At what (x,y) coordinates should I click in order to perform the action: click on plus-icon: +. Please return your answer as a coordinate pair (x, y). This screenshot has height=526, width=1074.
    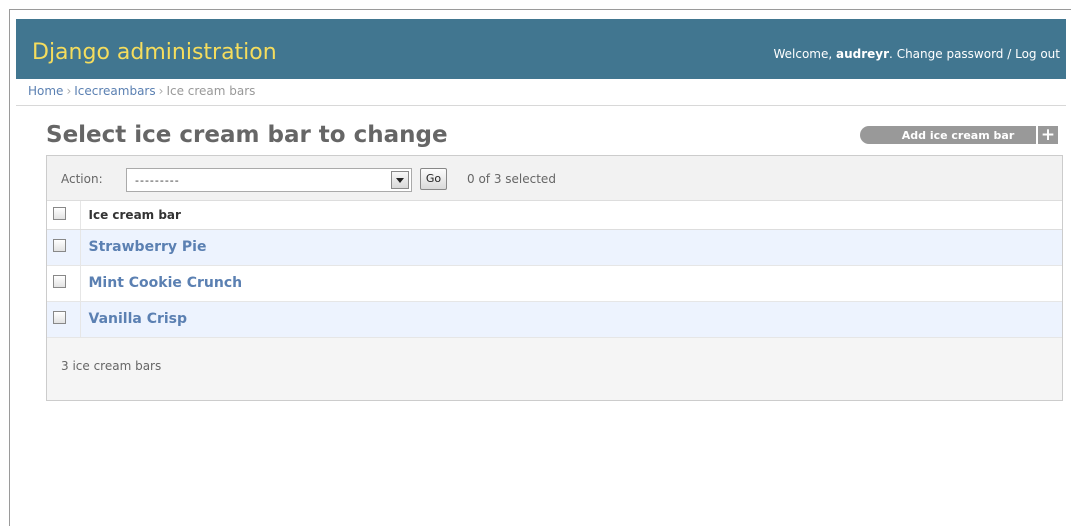
    Looking at the image, I should click on (1047, 135).